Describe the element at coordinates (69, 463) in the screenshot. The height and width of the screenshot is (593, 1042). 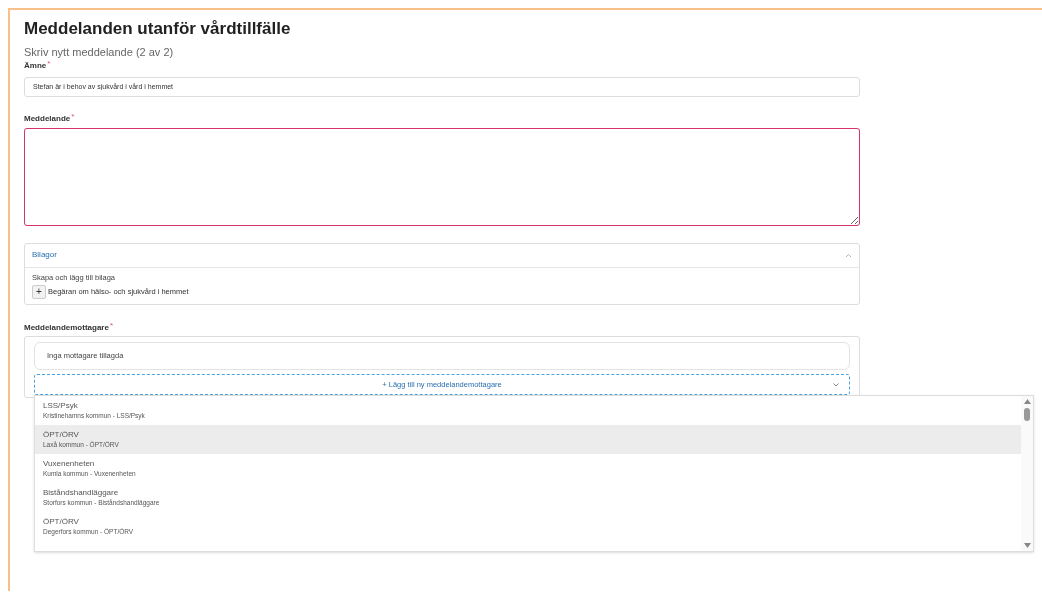
I see `option-title: Vuxenenheten` at that location.